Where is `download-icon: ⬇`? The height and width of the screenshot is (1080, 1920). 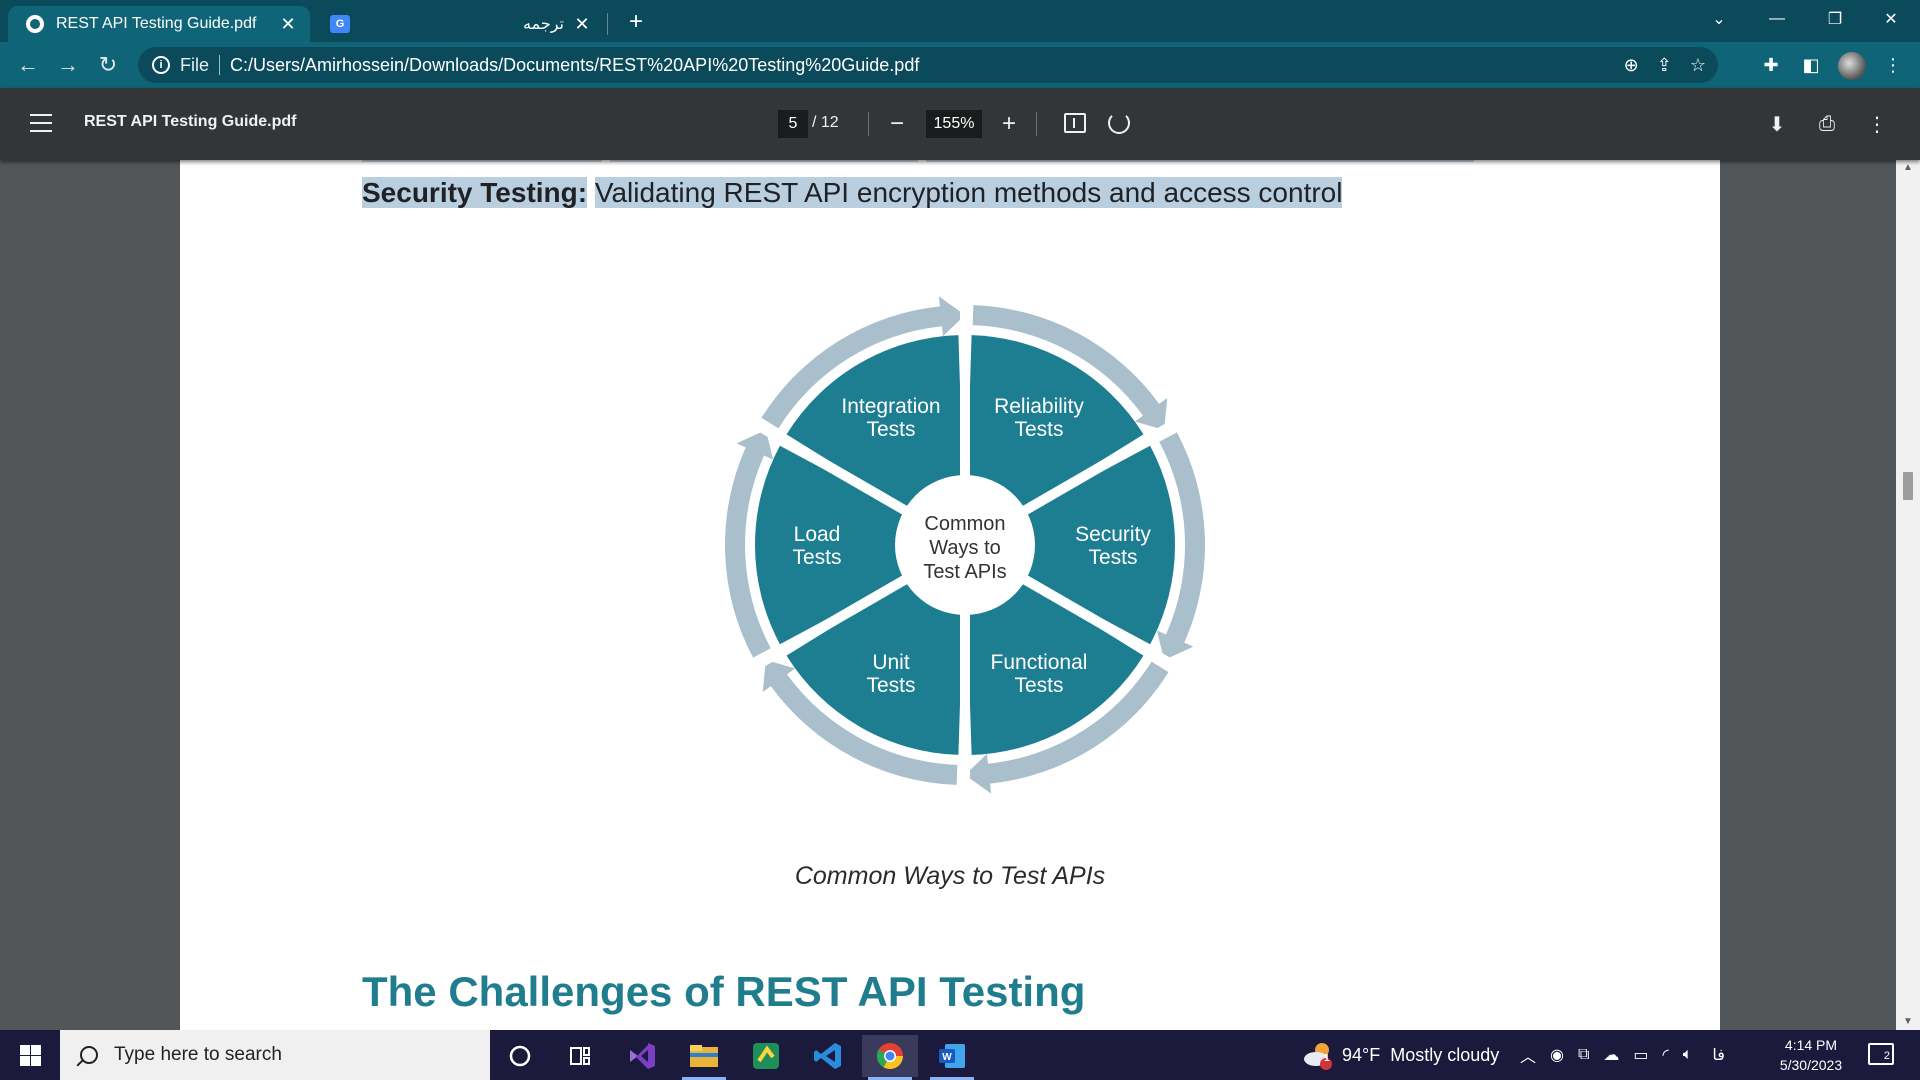 download-icon: ⬇ is located at coordinates (1777, 124).